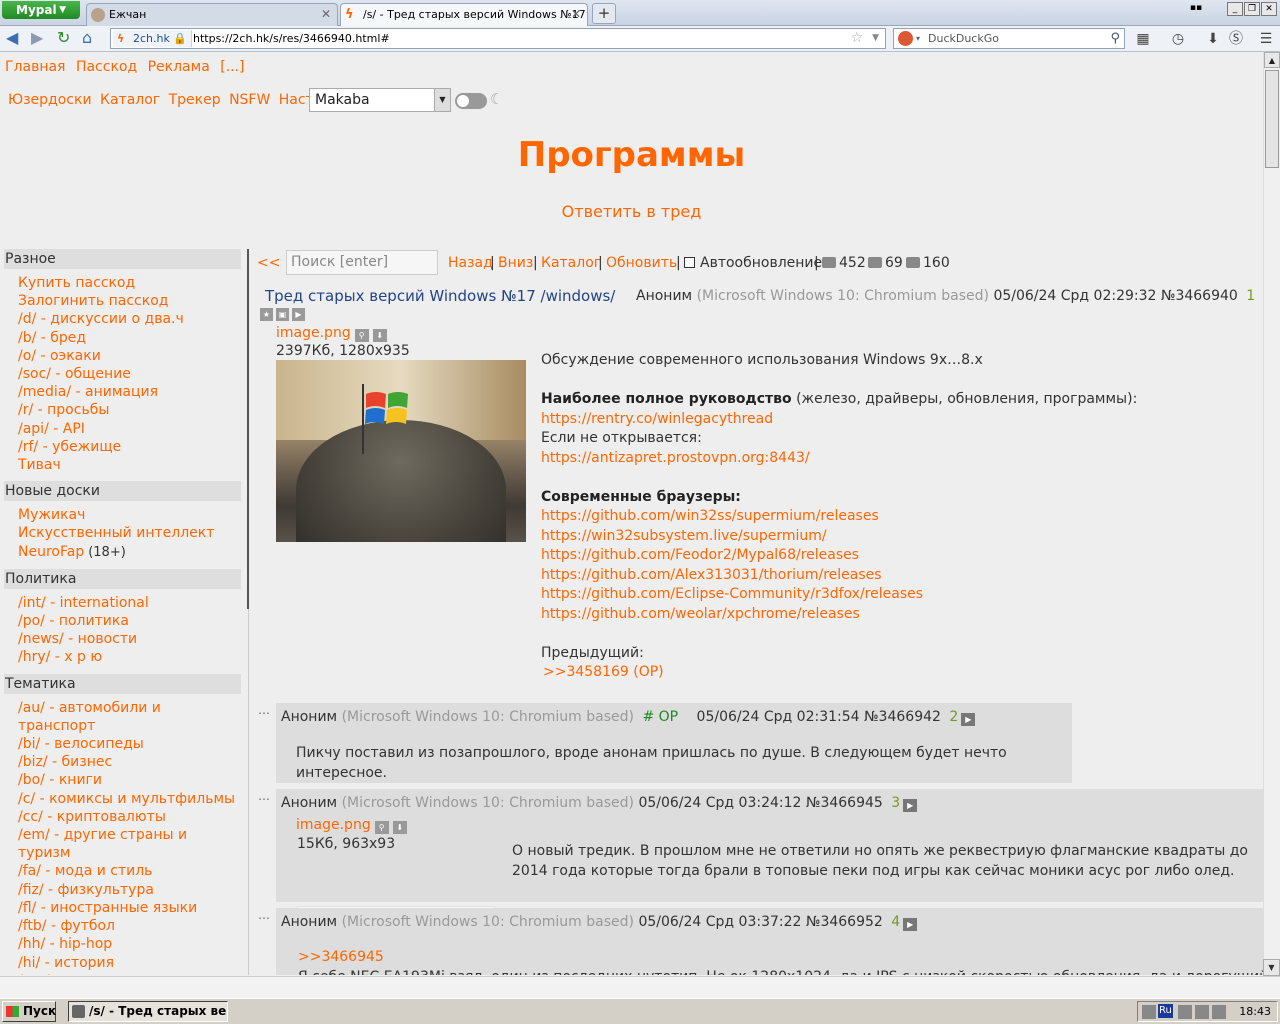 The height and width of the screenshot is (1024, 1280). I want to click on sidebar-item: /fa/ - мода и стиль, so click(122, 871).